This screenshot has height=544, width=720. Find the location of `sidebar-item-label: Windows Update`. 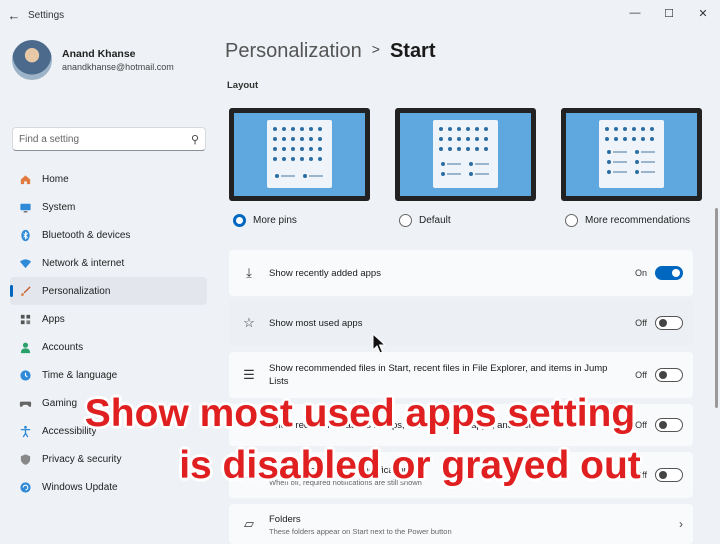

sidebar-item-label: Windows Update is located at coordinates (80, 487).